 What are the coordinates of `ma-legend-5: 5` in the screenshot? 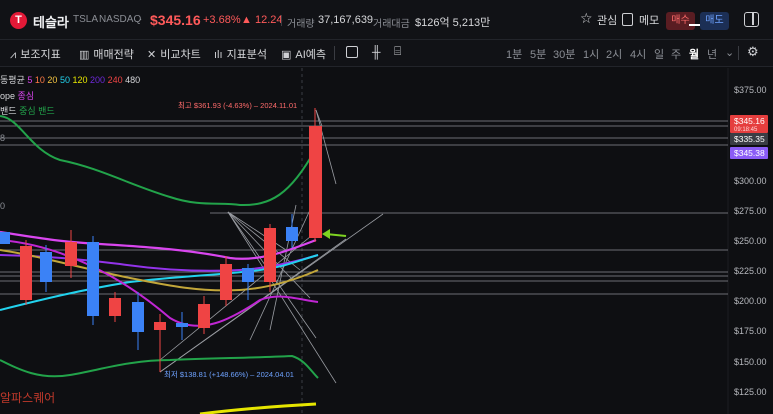 It's located at (30, 80).